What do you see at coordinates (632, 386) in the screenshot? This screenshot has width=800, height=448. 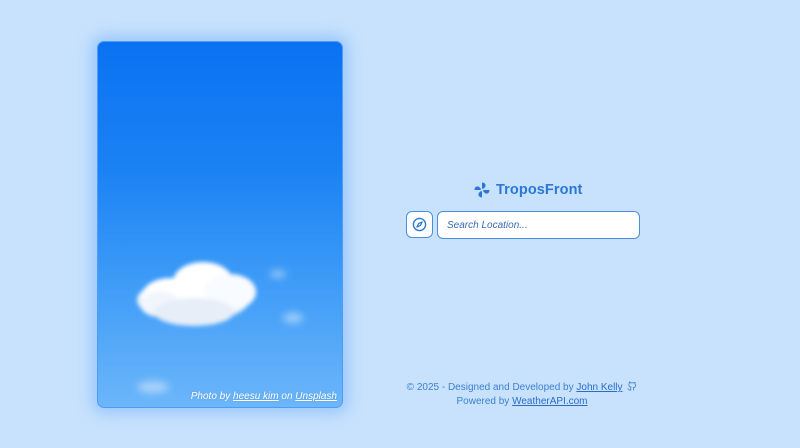 I see `github-icon` at bounding box center [632, 386].